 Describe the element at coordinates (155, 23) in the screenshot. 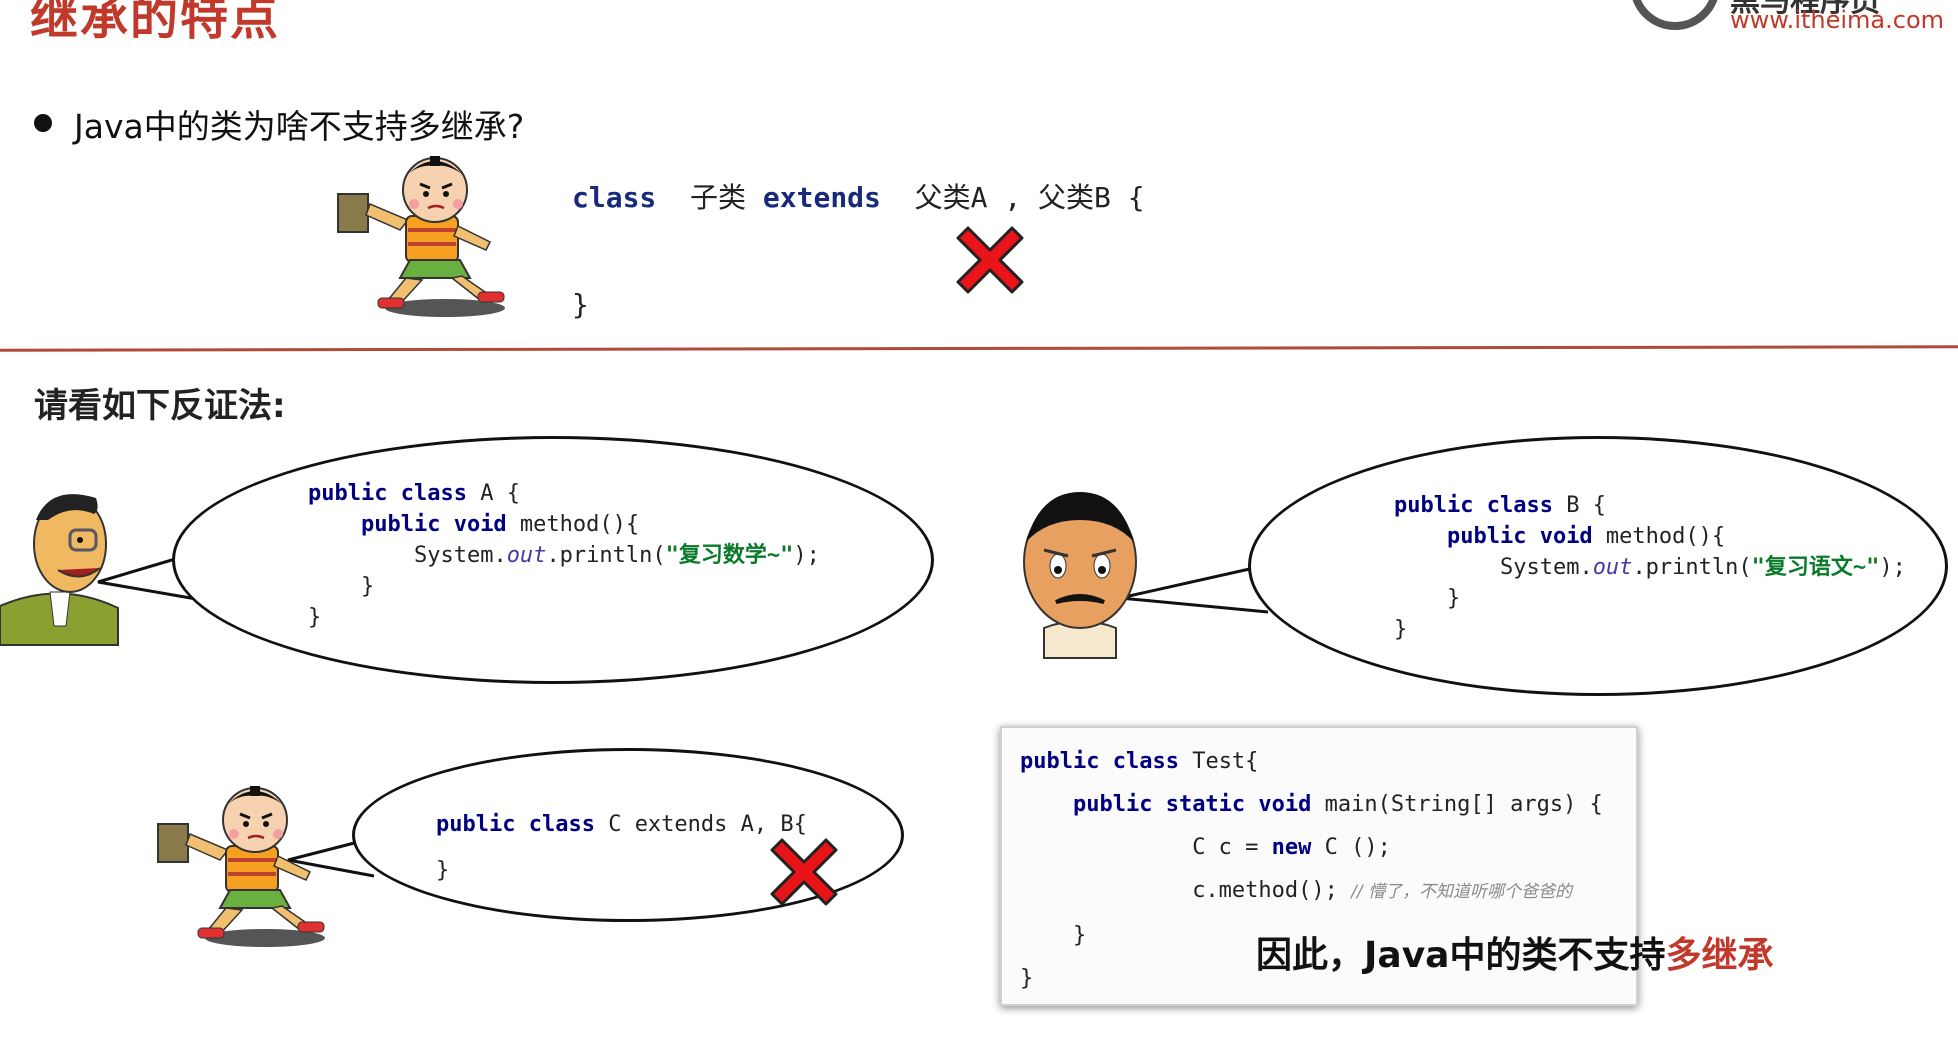

I see `page-title: 继承的特点` at that location.